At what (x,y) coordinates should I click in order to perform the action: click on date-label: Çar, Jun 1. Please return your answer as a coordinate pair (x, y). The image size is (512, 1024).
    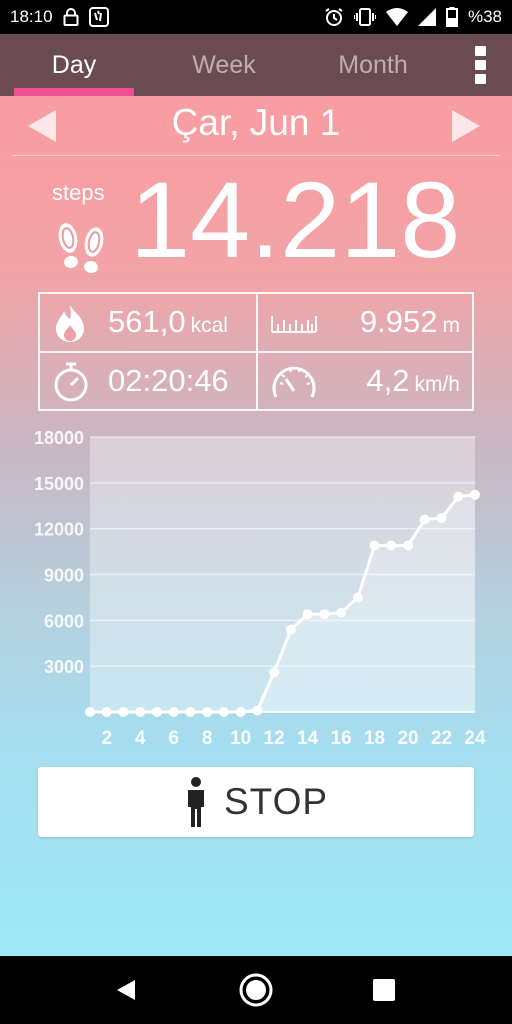
    Looking at the image, I should click on (256, 122).